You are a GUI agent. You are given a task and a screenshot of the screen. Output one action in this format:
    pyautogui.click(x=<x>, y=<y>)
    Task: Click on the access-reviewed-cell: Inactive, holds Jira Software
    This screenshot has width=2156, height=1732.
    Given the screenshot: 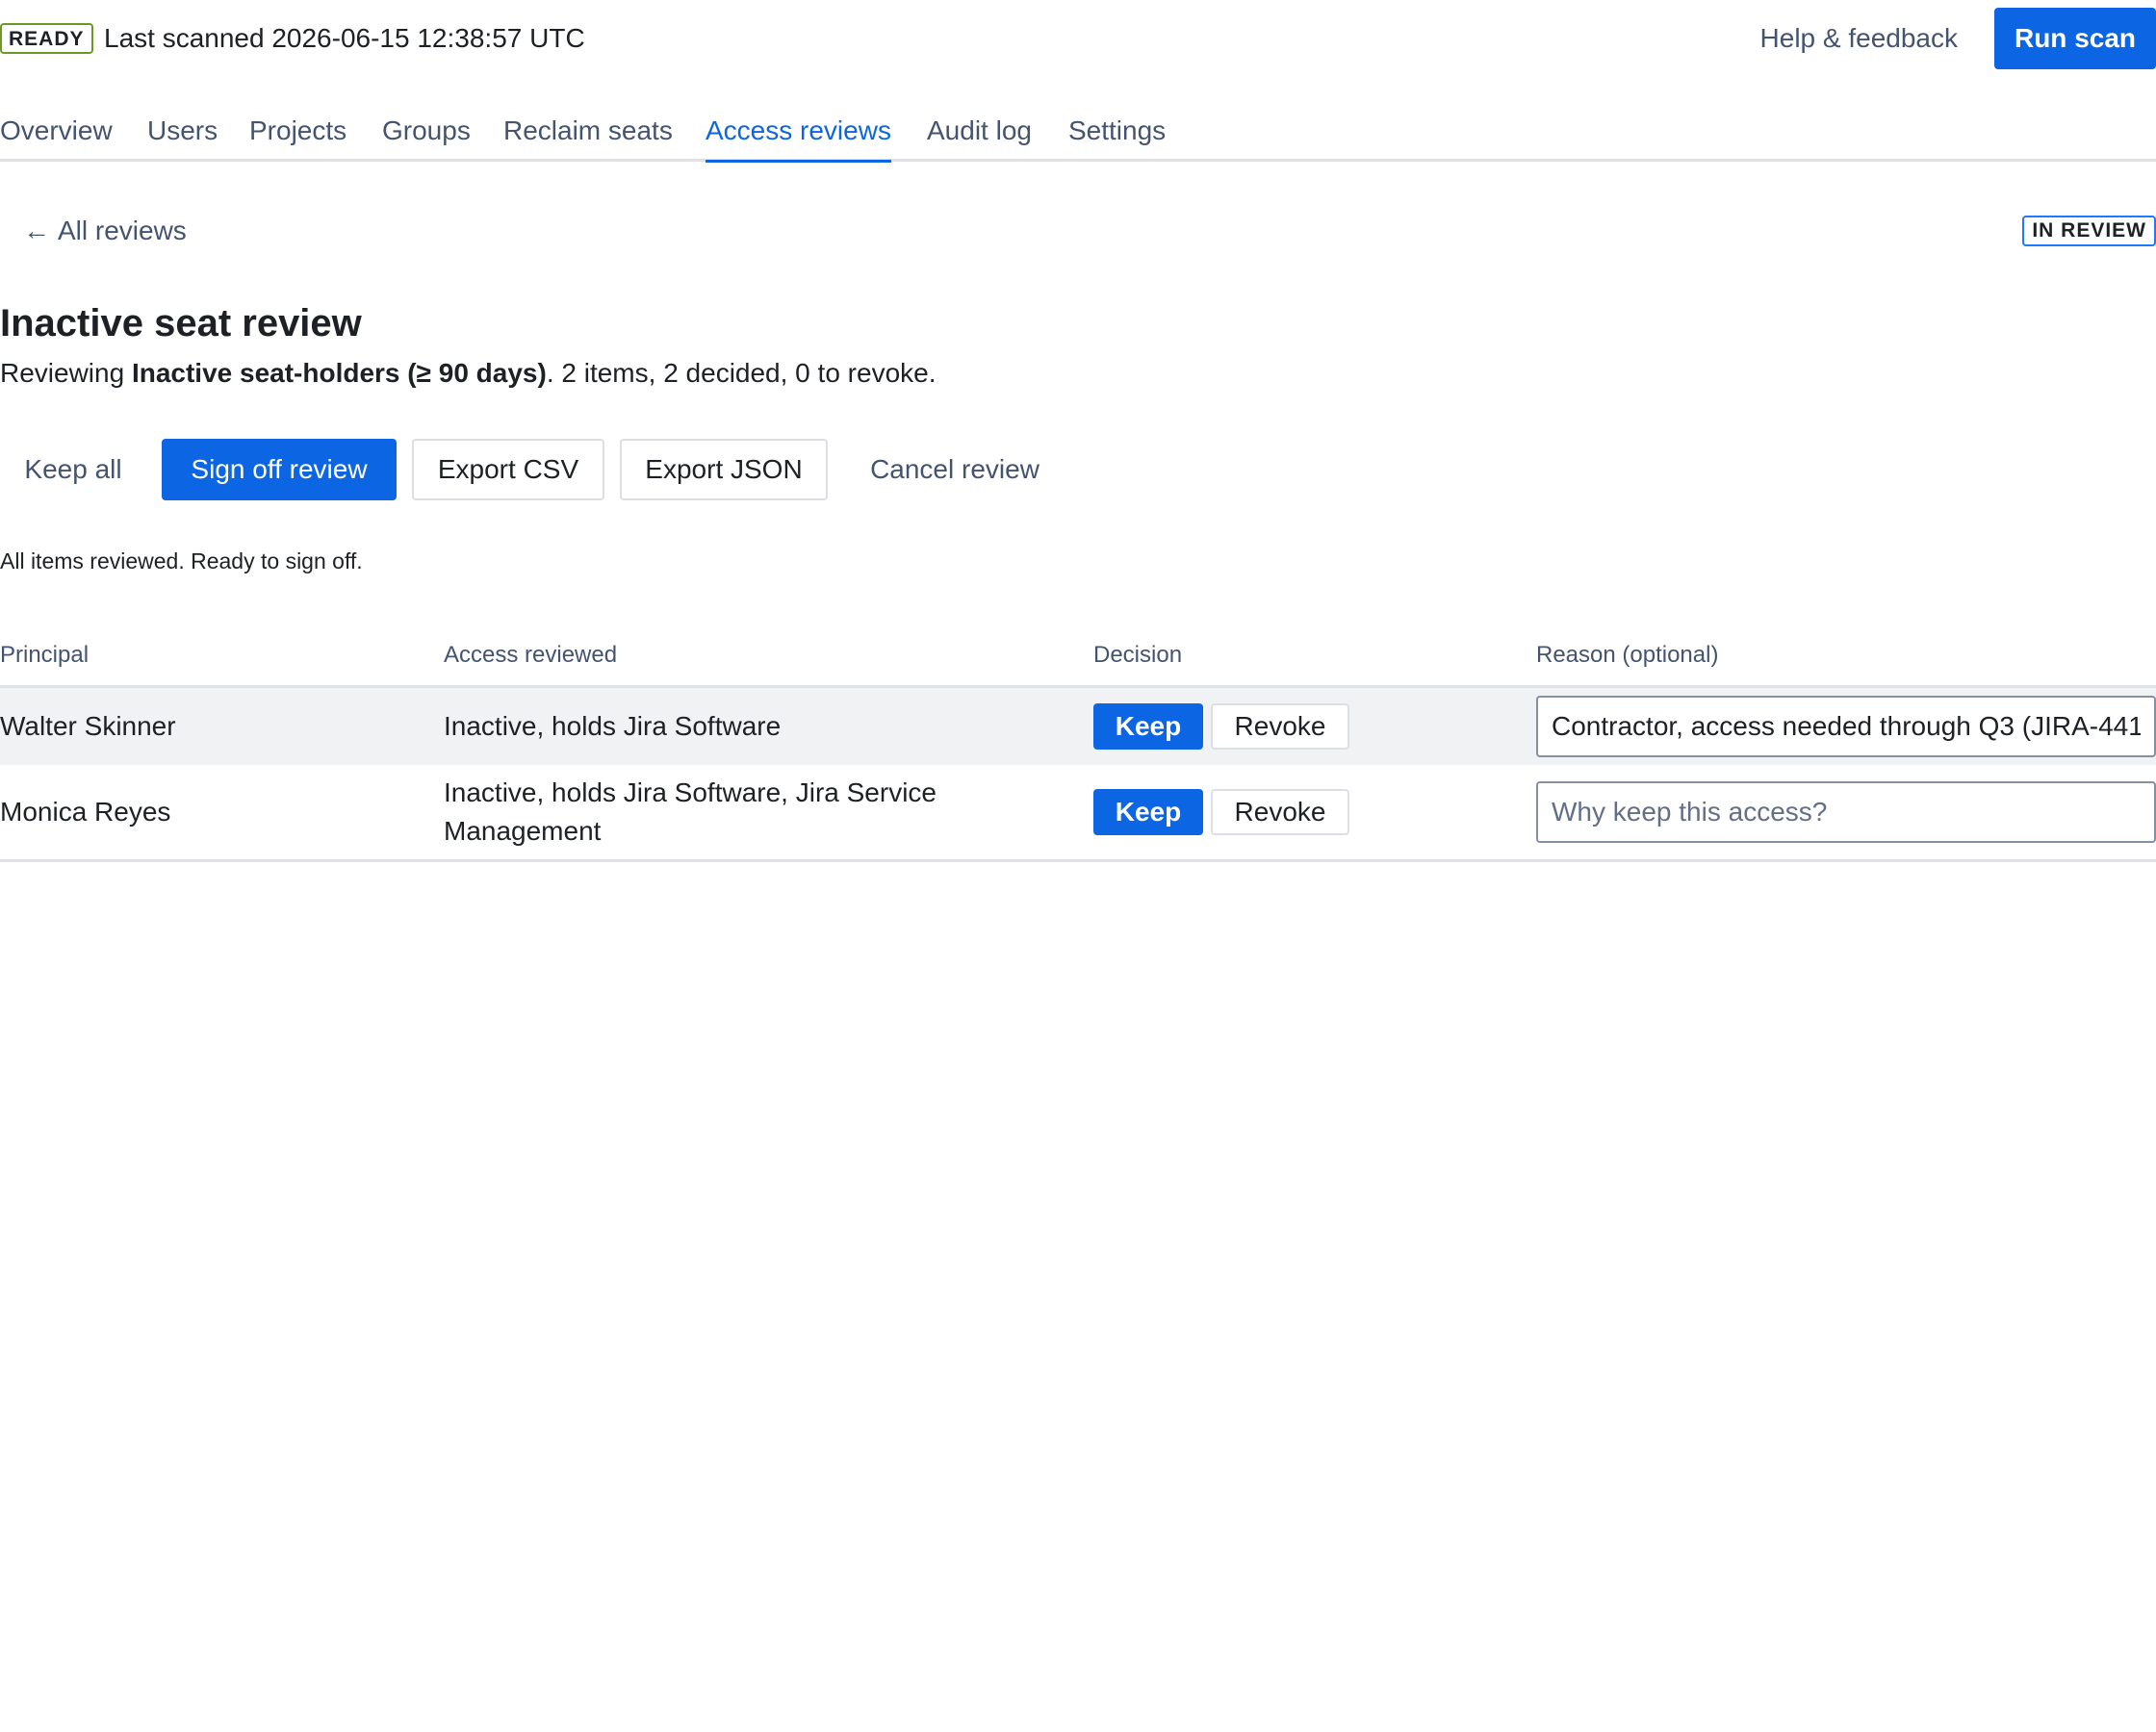 What is the action you would take?
    pyautogui.click(x=613, y=726)
    